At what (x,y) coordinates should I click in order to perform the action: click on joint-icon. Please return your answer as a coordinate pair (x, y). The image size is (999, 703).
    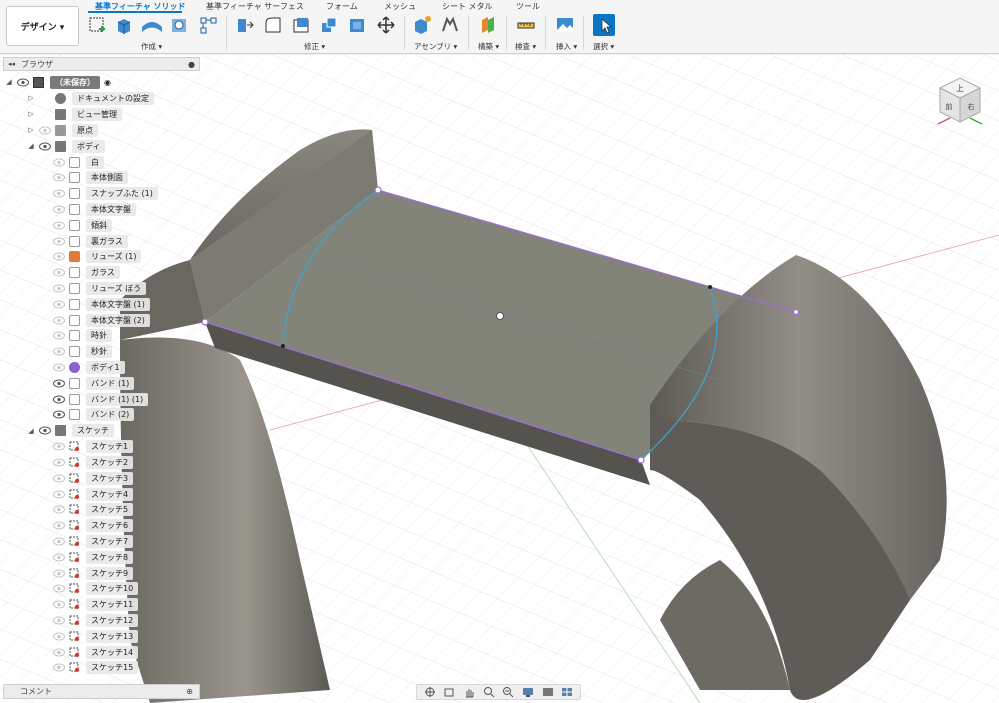
    Looking at the image, I should click on (450, 25).